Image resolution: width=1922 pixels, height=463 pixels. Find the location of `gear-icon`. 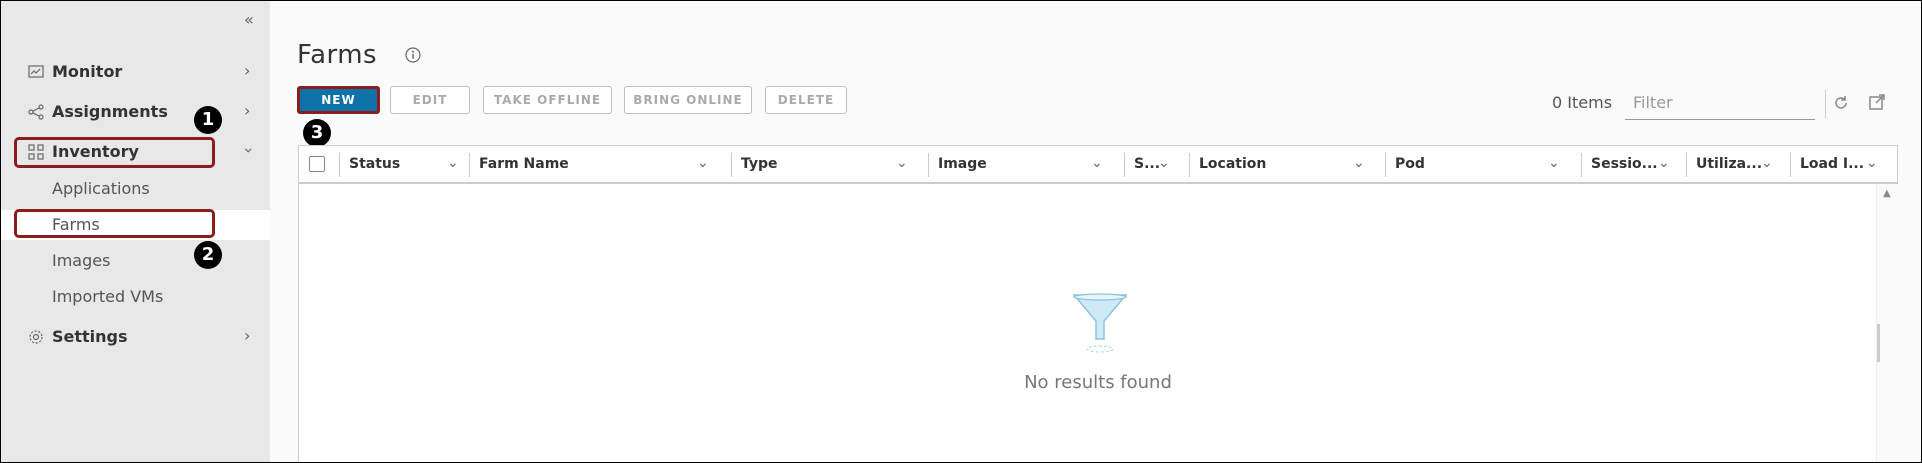

gear-icon is located at coordinates (36, 337).